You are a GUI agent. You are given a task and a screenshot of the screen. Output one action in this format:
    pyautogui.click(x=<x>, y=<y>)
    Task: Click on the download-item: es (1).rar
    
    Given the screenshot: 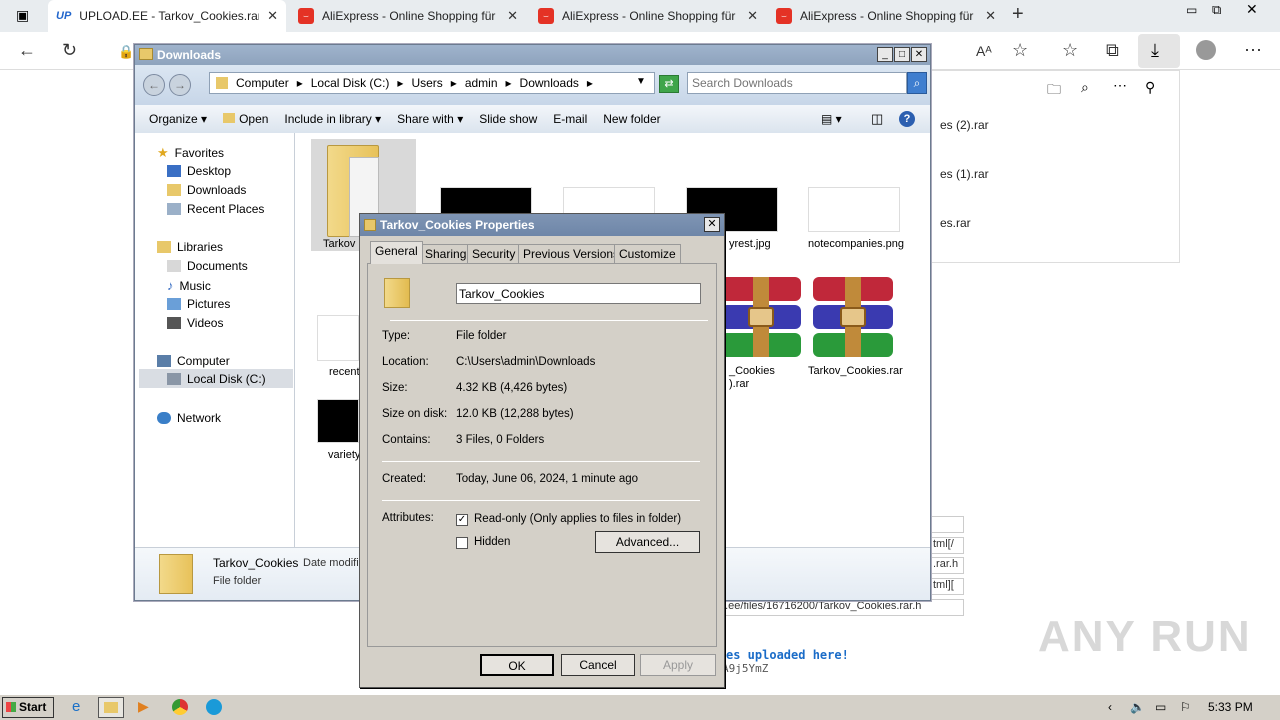 What is the action you would take?
    pyautogui.click(x=964, y=174)
    